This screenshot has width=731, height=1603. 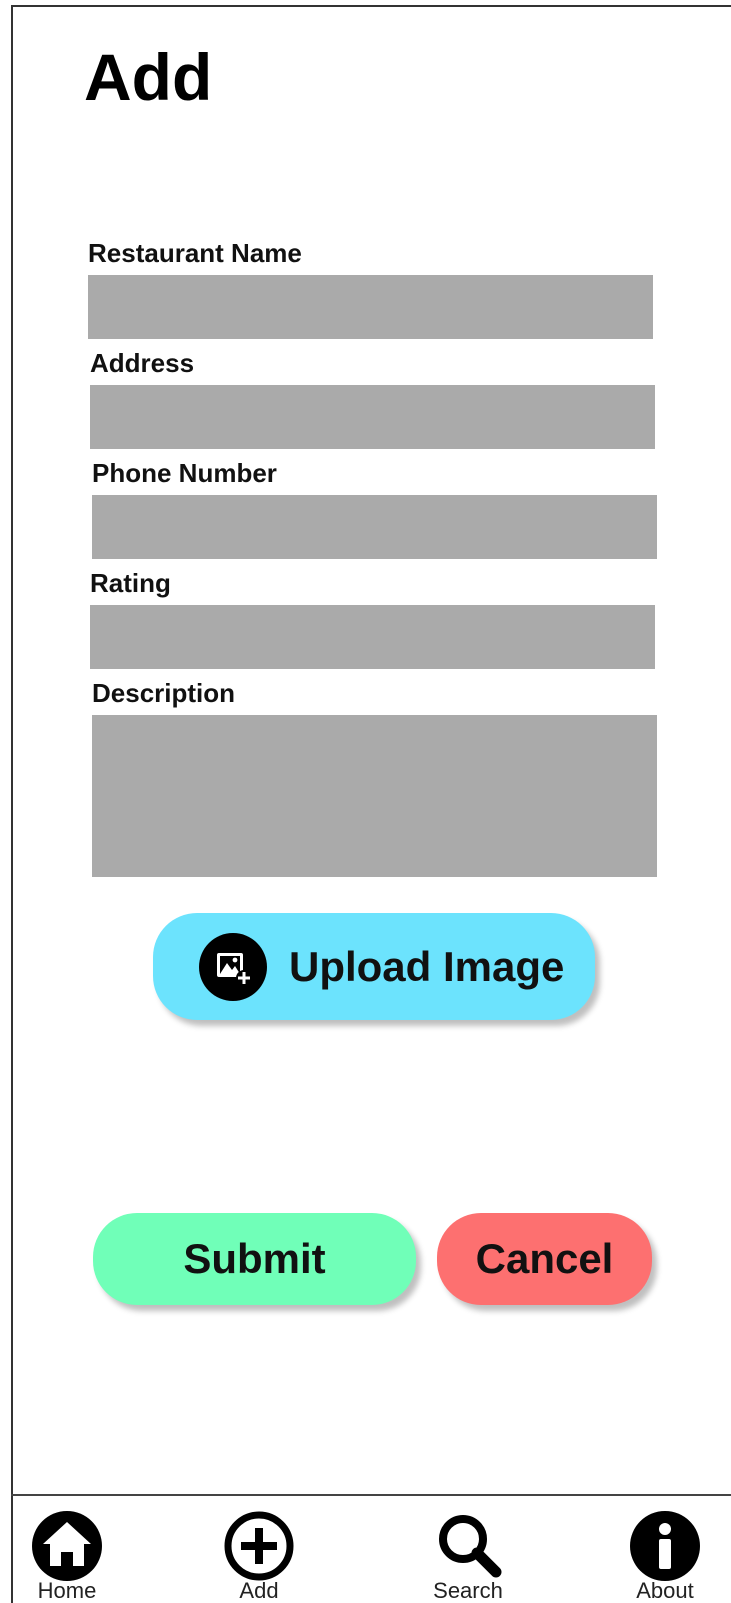 I want to click on upload-image-label: Upload Image, so click(x=427, y=966).